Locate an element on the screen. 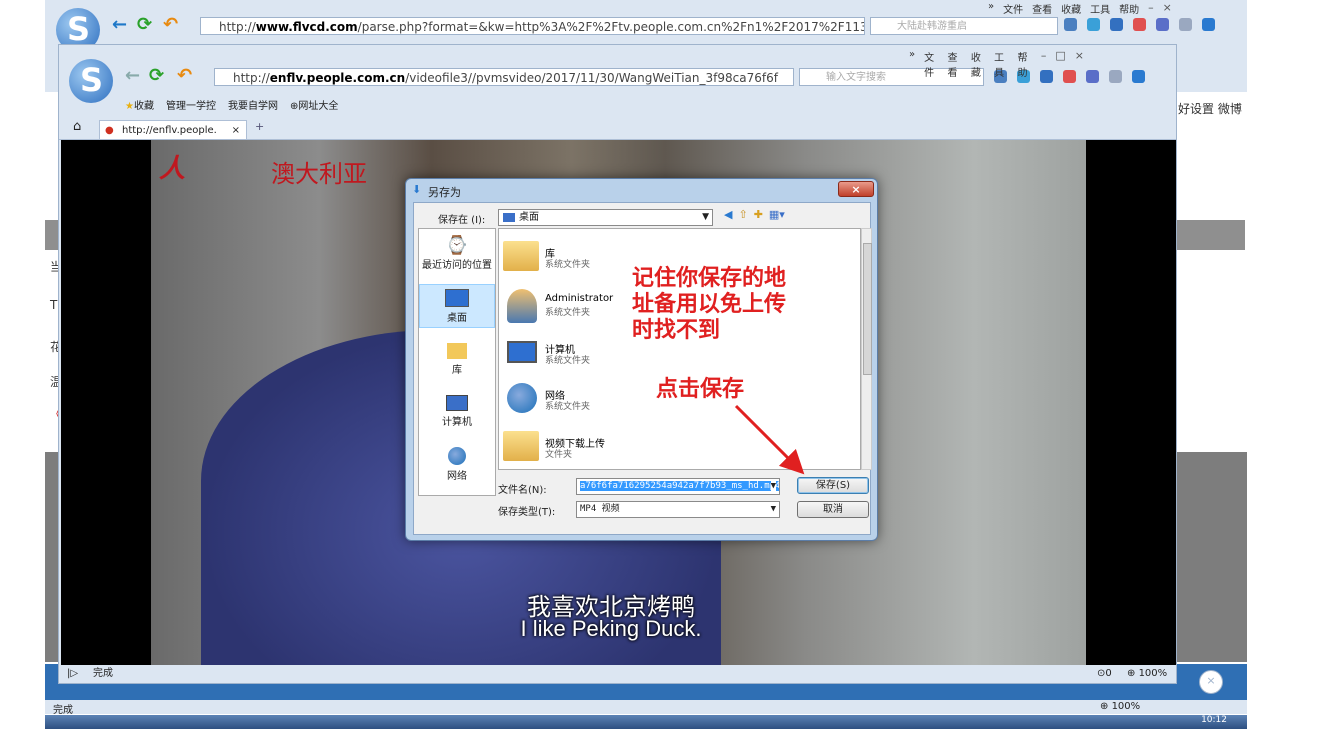 This screenshot has height=729, width=1329. inner-close-icon: × is located at coordinates (1079, 64).